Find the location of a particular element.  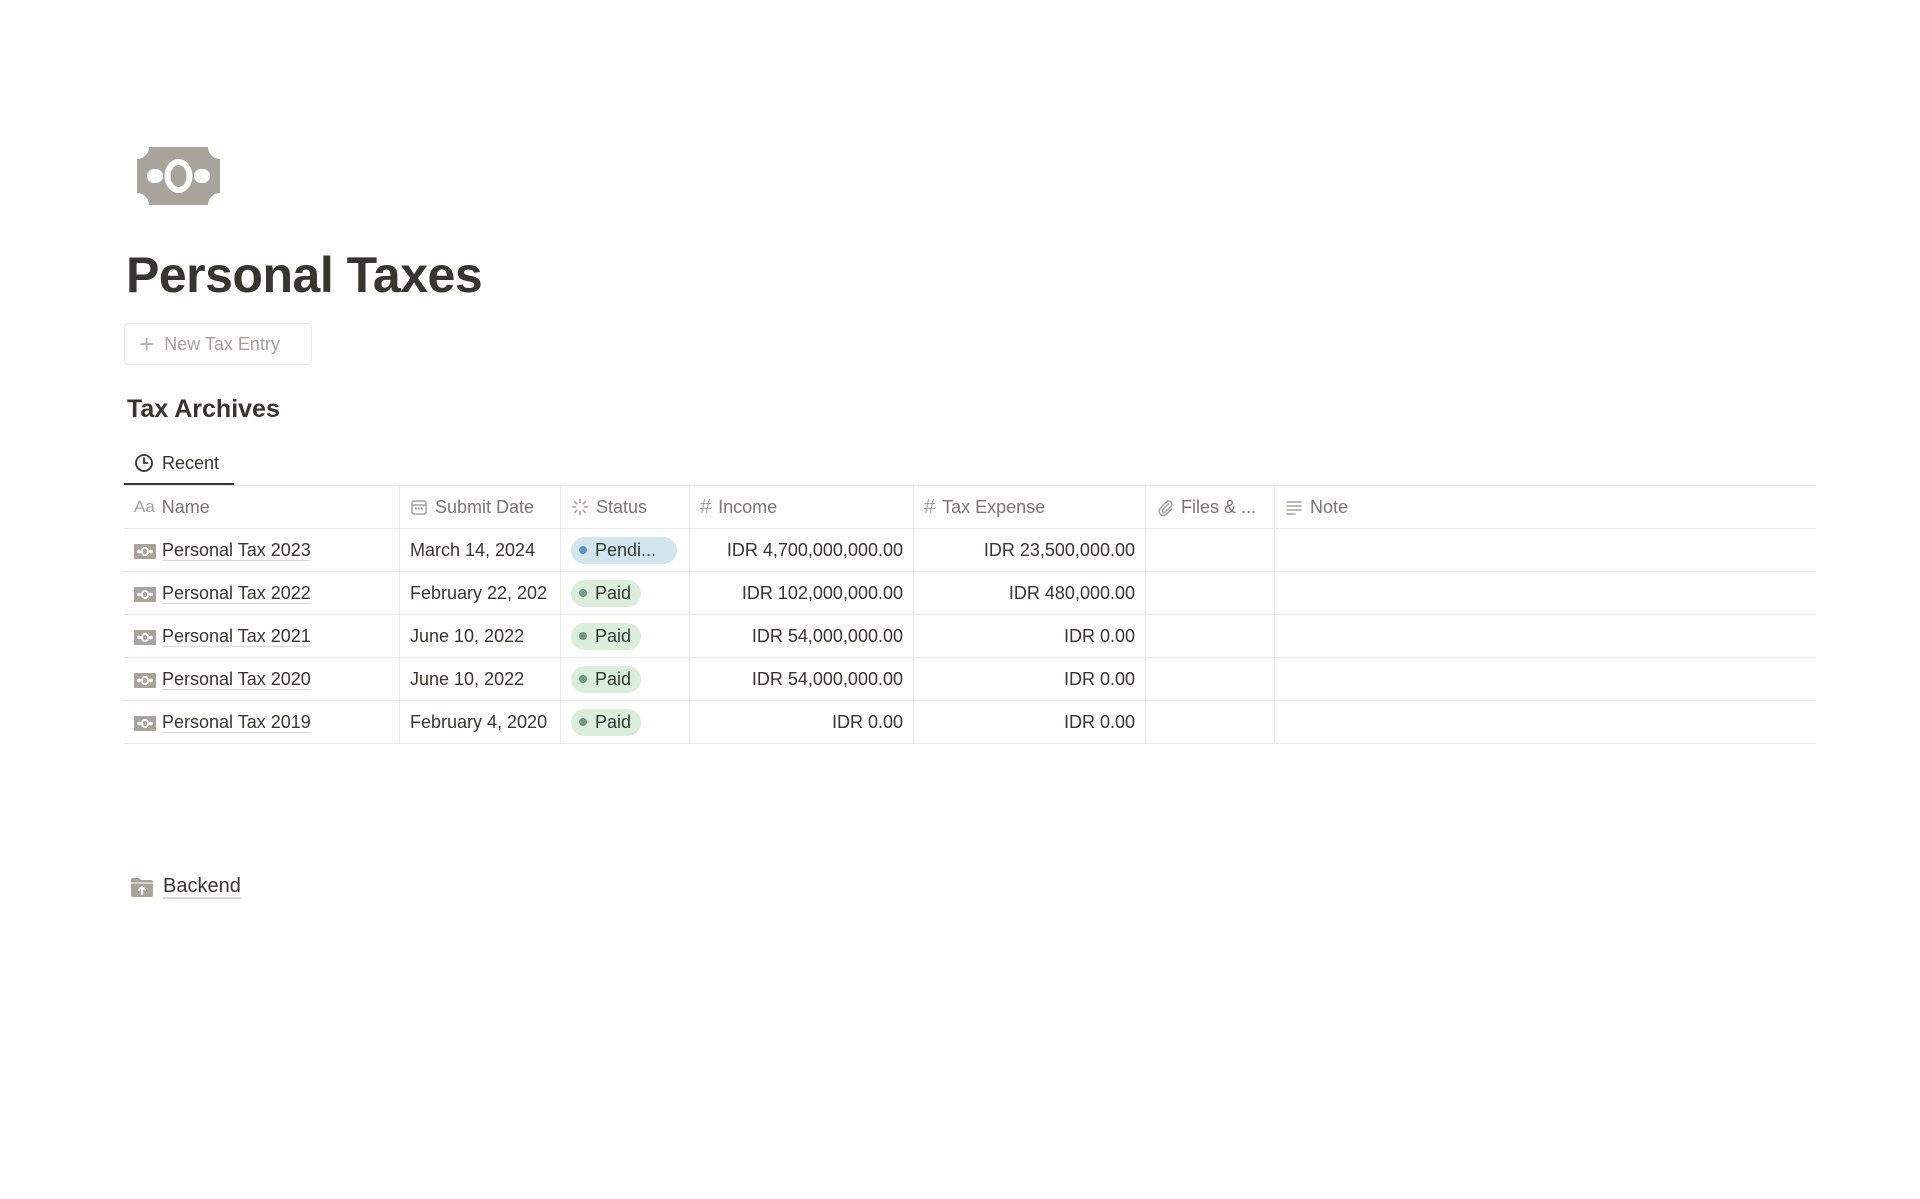

submit-date-value: March 14, 2024 is located at coordinates (473, 549).